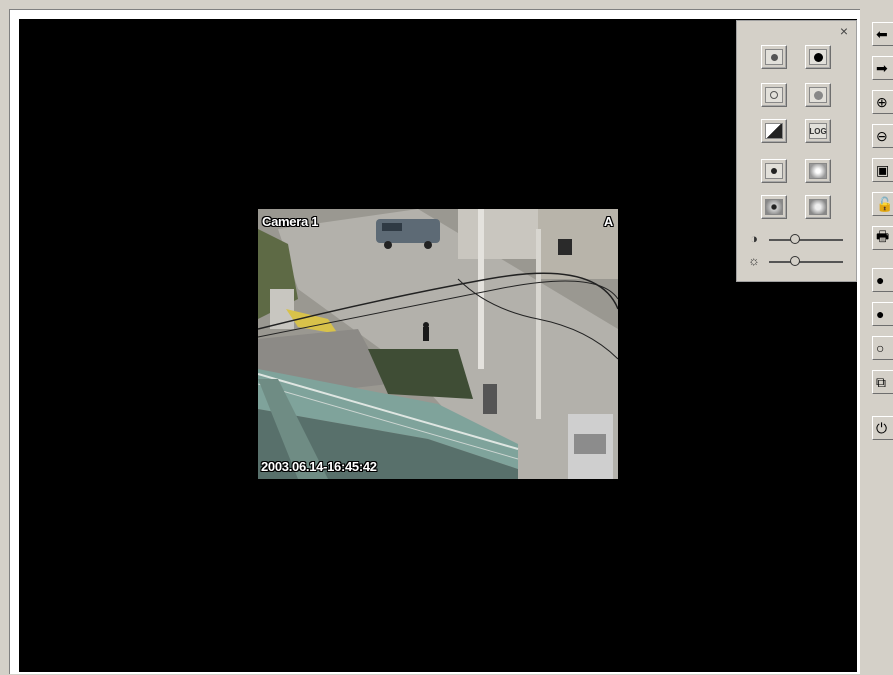  I want to click on circle-button: ○, so click(882, 348).